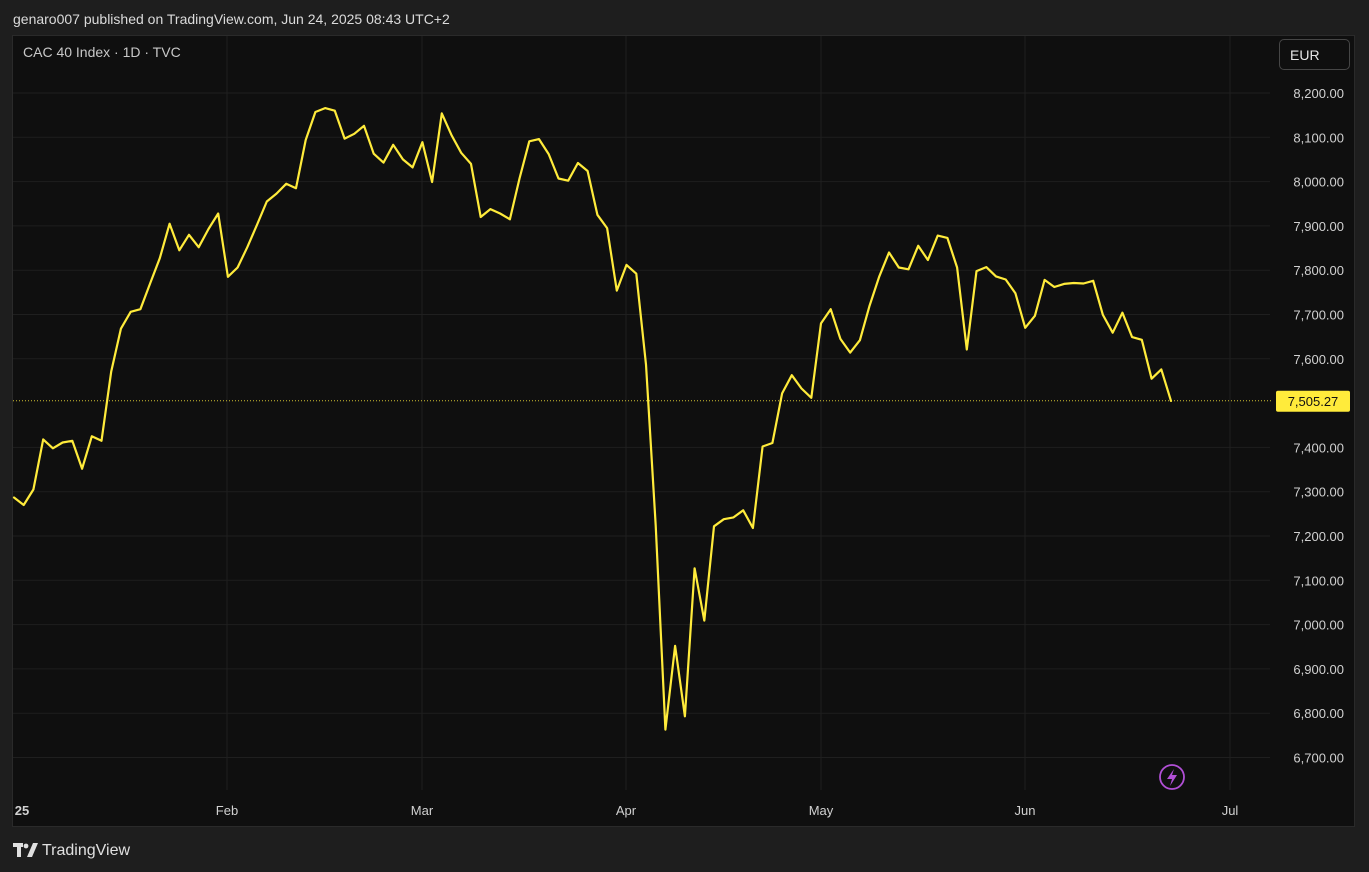  Describe the element at coordinates (1318, 182) in the screenshot. I see `y-tick-label: 8,000.00` at that location.